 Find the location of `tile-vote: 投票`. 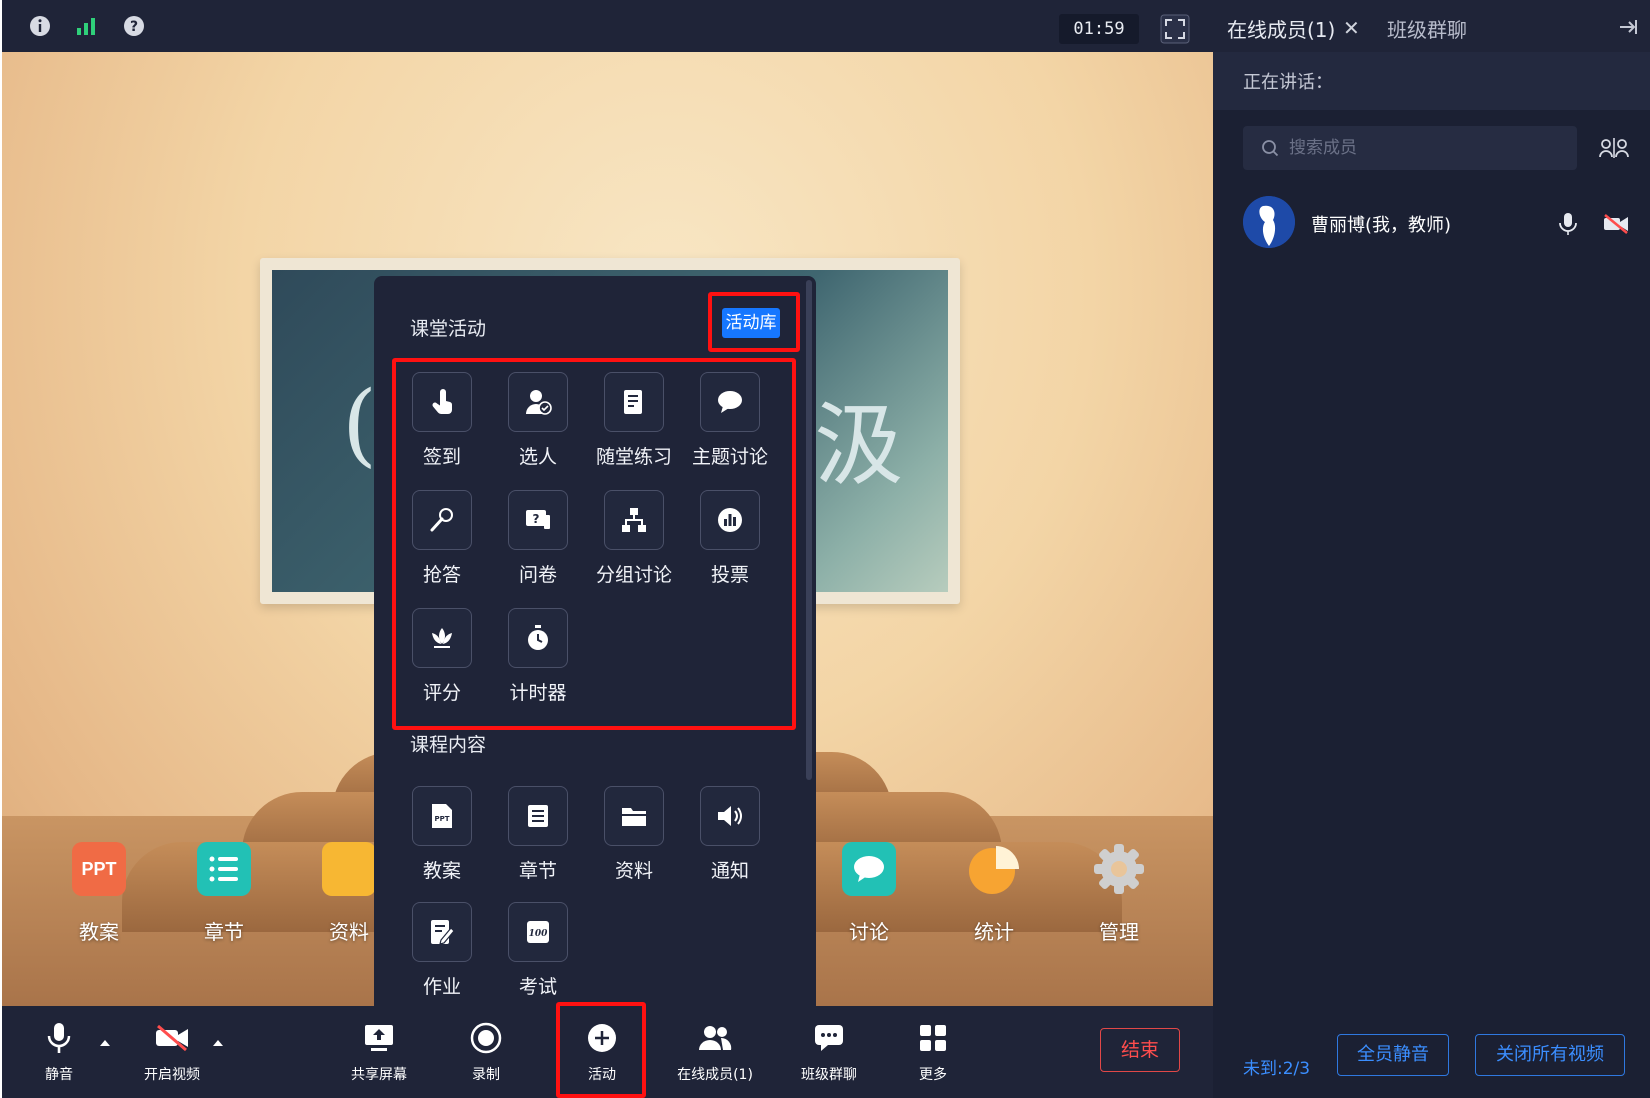

tile-vote: 投票 is located at coordinates (730, 538).